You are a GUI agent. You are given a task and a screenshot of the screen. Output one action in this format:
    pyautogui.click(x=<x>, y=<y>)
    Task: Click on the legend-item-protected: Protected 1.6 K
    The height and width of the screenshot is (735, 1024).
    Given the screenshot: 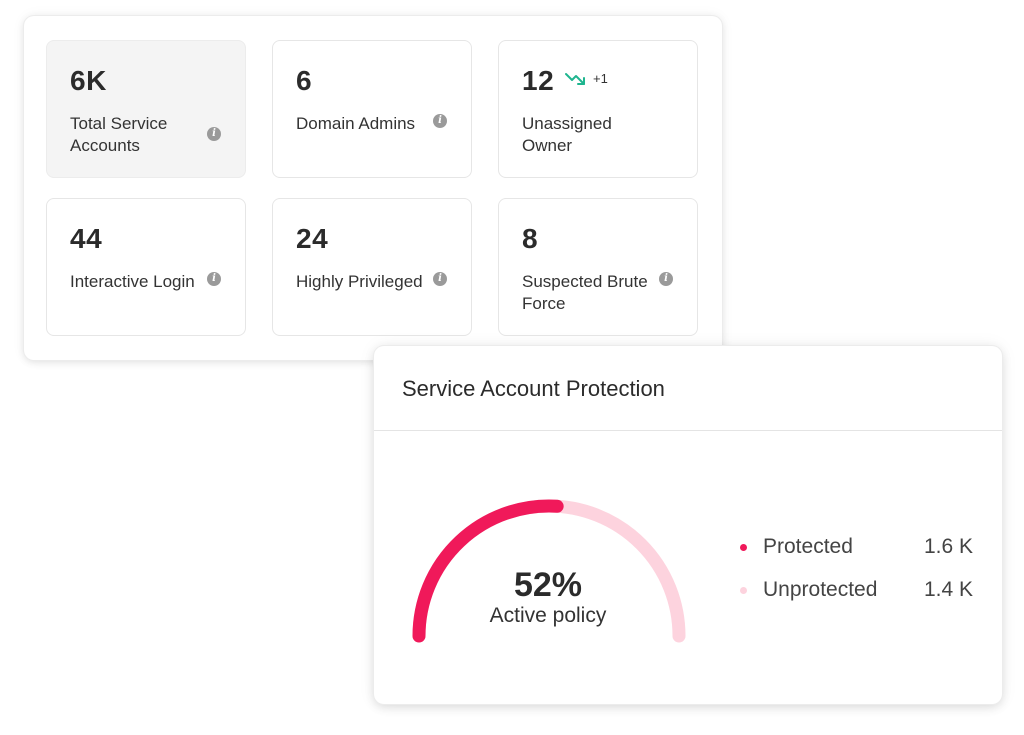 What is the action you would take?
    pyautogui.click(x=865, y=547)
    